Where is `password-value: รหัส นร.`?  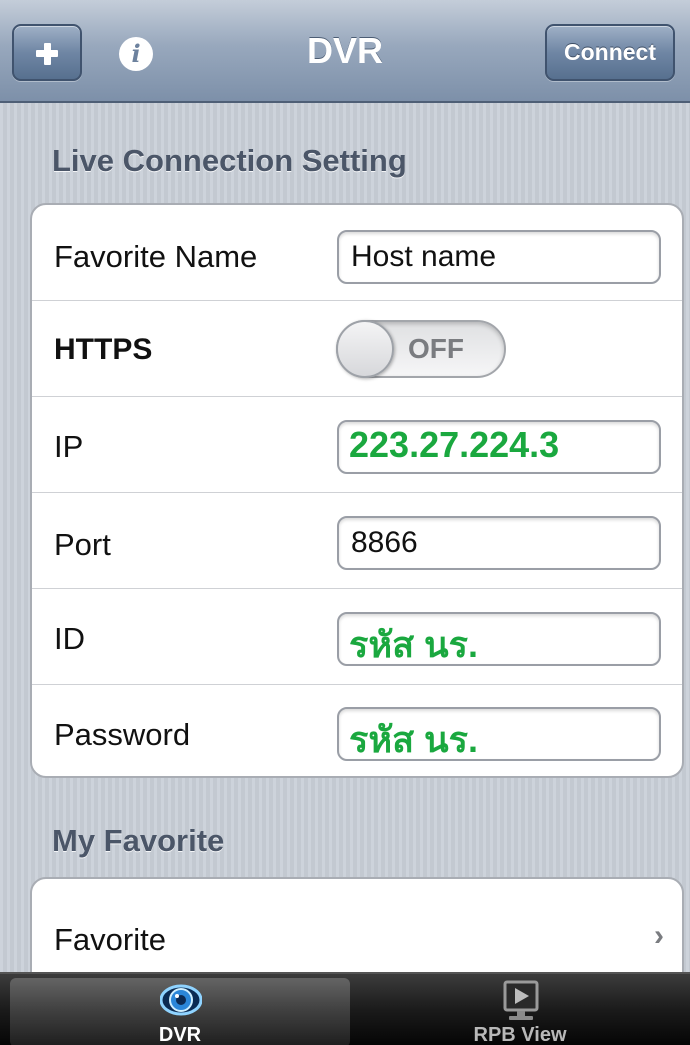 password-value: รหัส นร. is located at coordinates (413, 739).